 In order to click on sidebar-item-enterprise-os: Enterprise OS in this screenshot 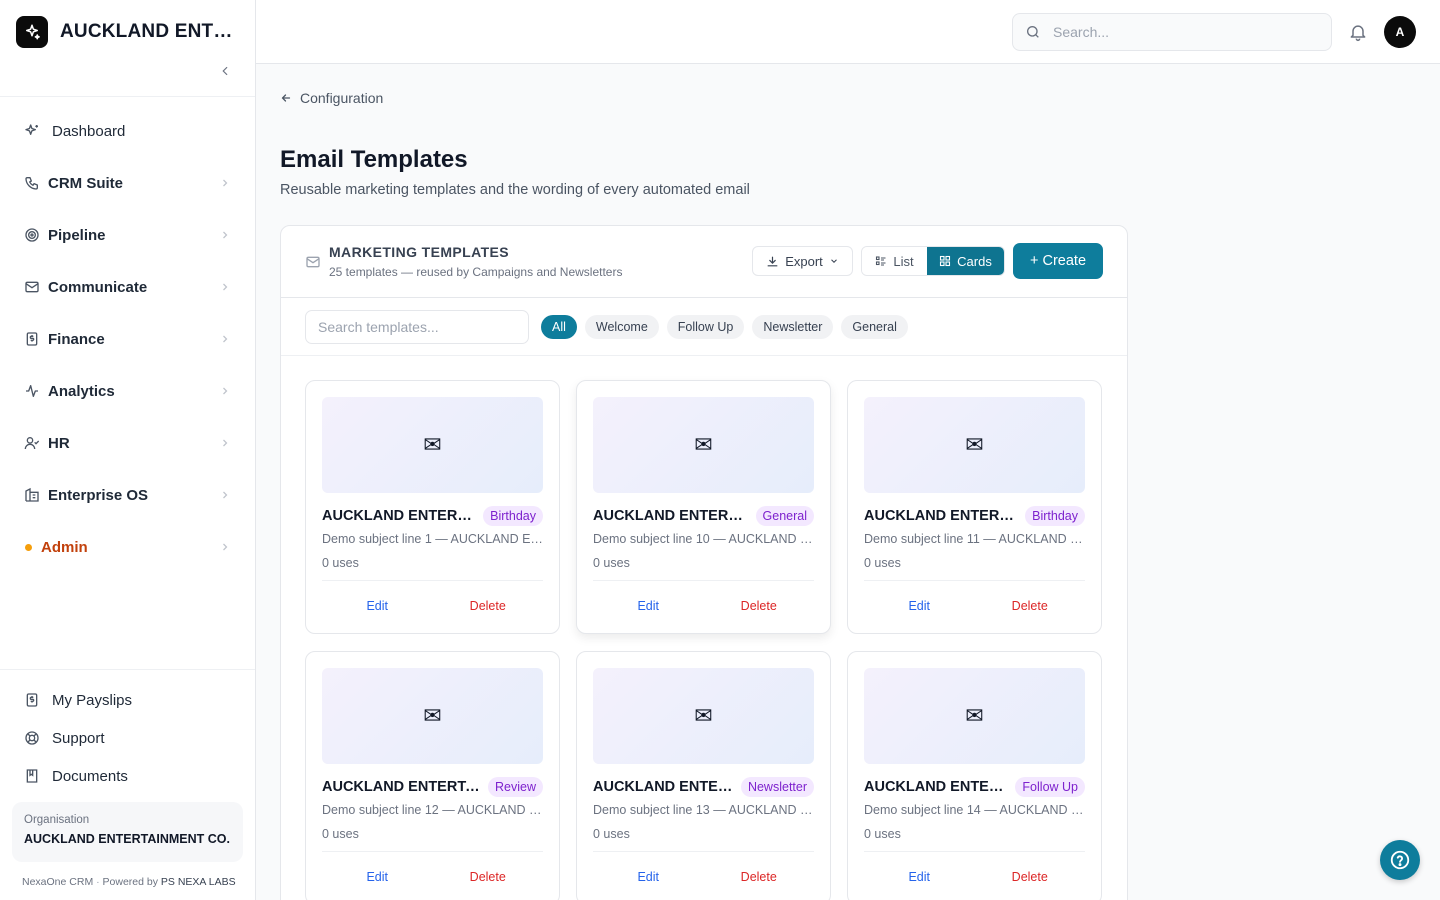, I will do `click(127, 495)`.